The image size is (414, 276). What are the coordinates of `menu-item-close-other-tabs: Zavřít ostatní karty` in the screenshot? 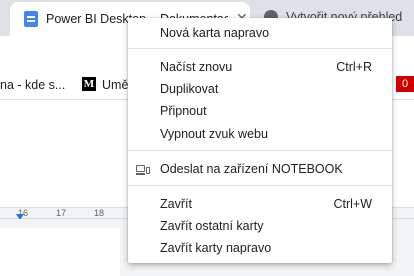 It's located at (260, 226).